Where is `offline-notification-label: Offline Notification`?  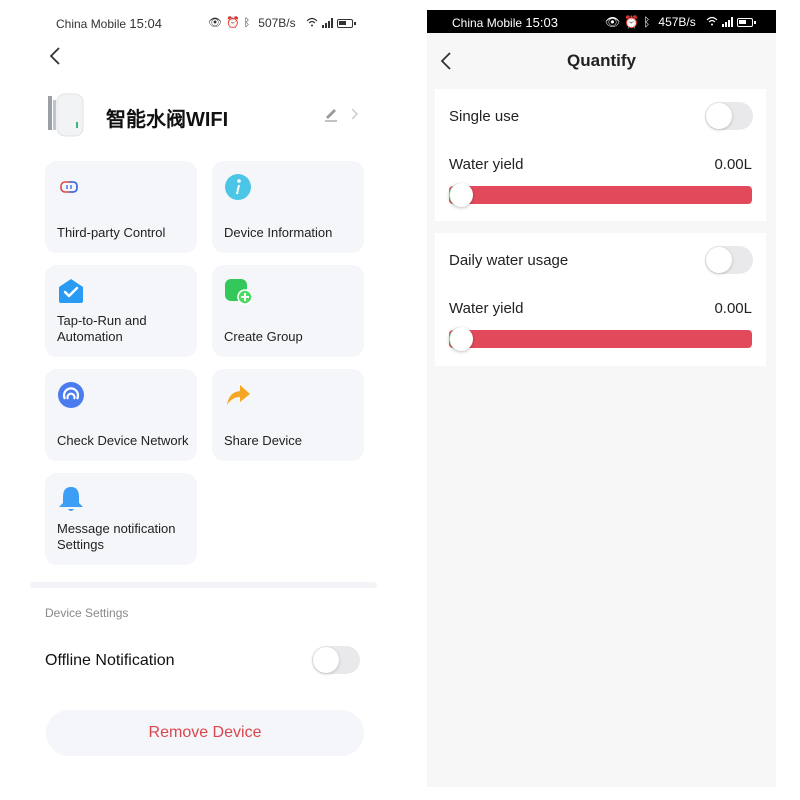
offline-notification-label: Offline Notification is located at coordinates (110, 660).